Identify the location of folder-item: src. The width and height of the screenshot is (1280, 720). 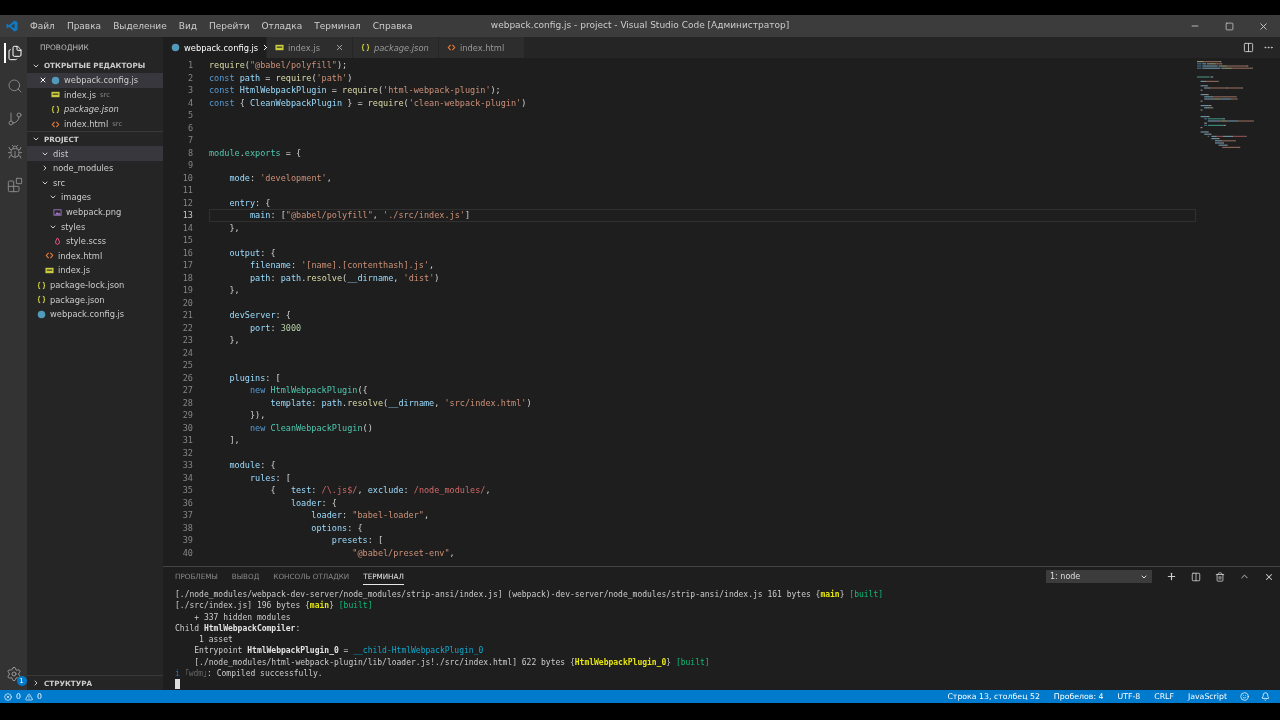
(95, 183).